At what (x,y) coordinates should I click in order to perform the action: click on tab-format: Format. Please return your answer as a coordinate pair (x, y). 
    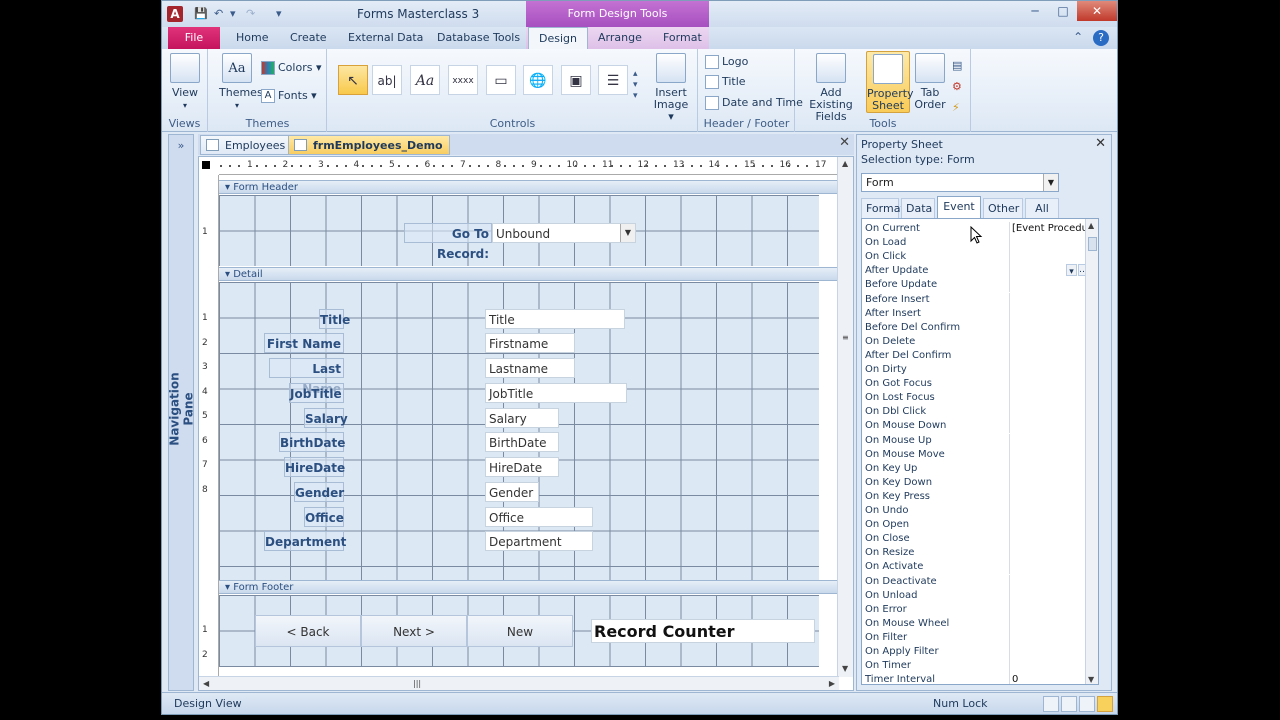
    Looking at the image, I should click on (883, 208).